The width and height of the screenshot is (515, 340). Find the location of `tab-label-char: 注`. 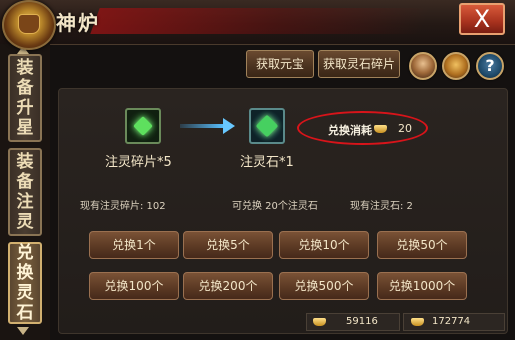

tab-label-char: 注 is located at coordinates (25, 202).